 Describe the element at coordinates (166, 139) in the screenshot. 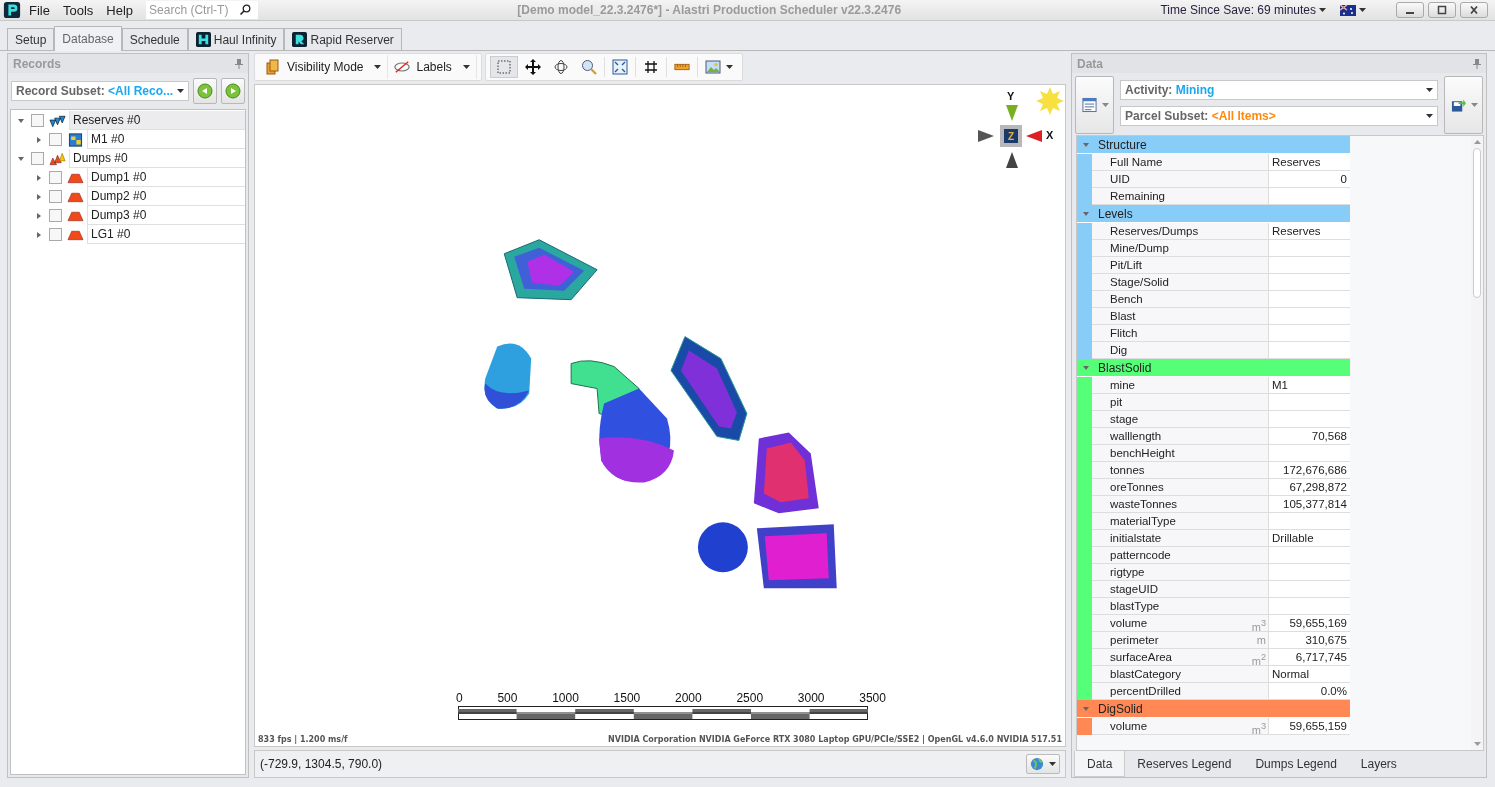

I see `tree-item: M1 #0` at that location.